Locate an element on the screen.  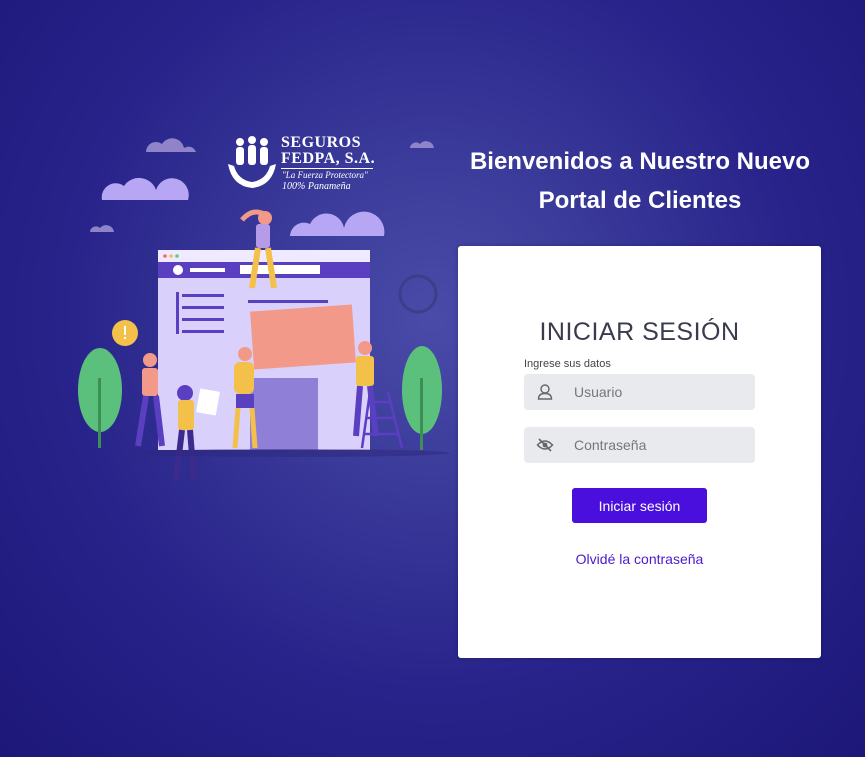
logo-tagline: "La Fuerza Protectora" is located at coordinates (325, 175).